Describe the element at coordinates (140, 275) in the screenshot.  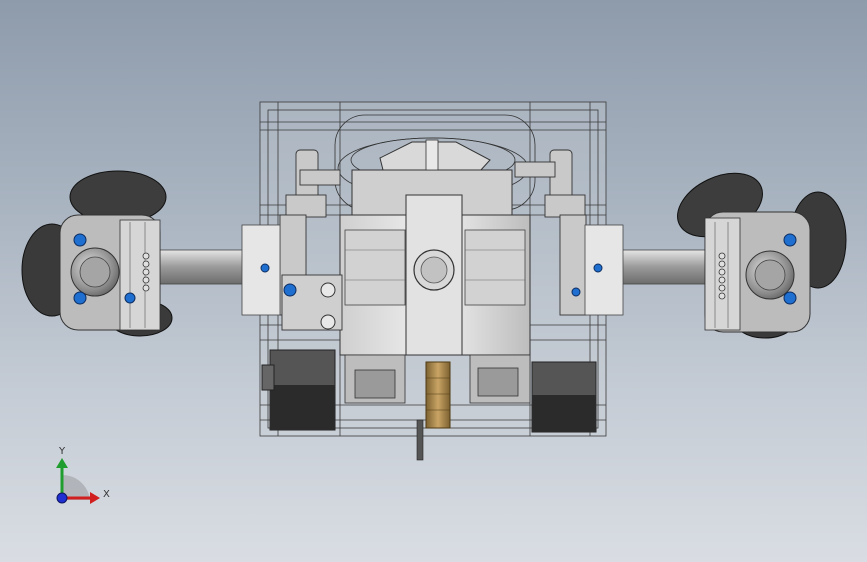
I see `left-motor-bracket` at that location.